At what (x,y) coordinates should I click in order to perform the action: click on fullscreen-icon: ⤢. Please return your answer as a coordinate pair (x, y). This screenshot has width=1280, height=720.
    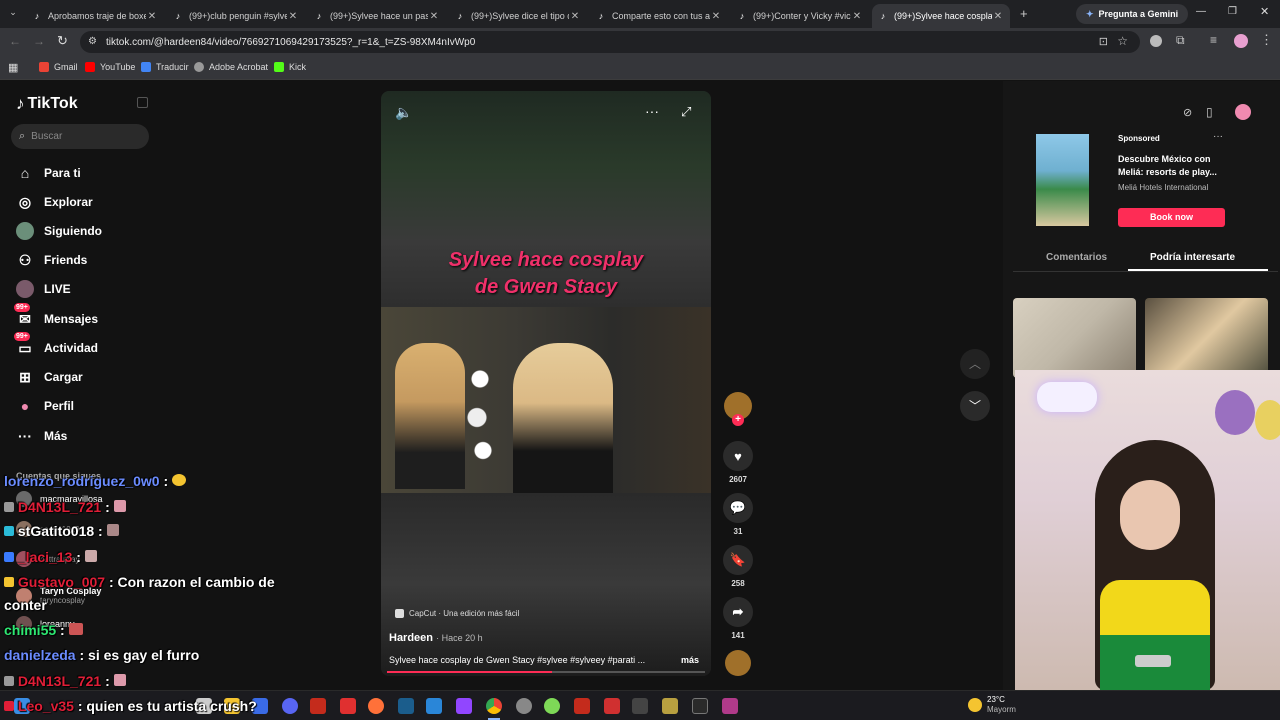
    Looking at the image, I should click on (686, 112).